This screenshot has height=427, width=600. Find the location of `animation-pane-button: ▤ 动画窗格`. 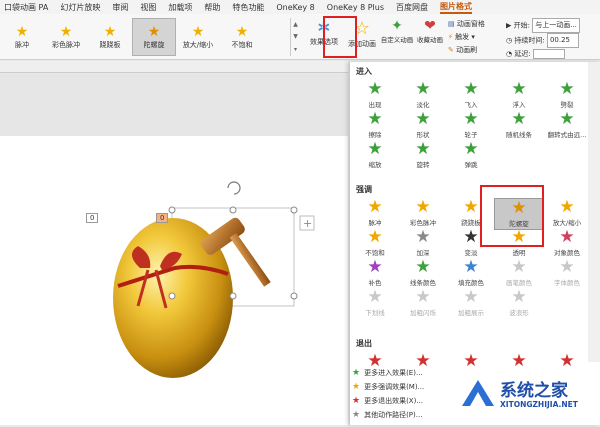

animation-pane-button: ▤ 动画窗格 is located at coordinates (476, 24).